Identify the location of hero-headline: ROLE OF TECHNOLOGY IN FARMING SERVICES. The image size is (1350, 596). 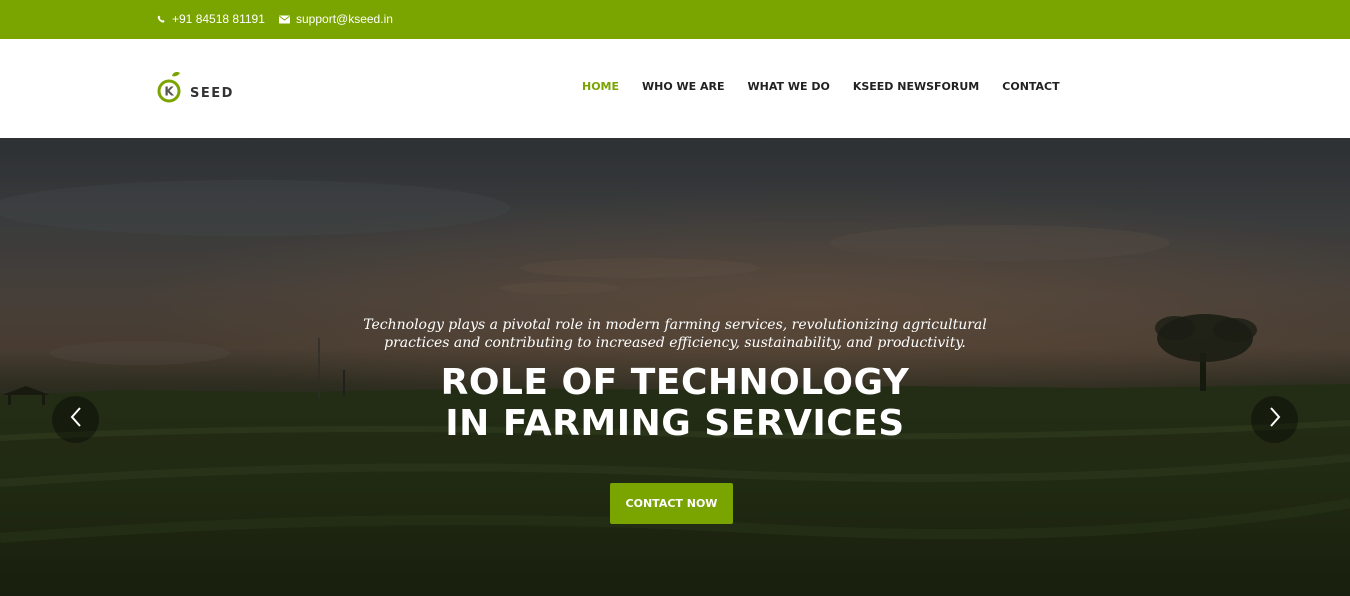
(675, 403).